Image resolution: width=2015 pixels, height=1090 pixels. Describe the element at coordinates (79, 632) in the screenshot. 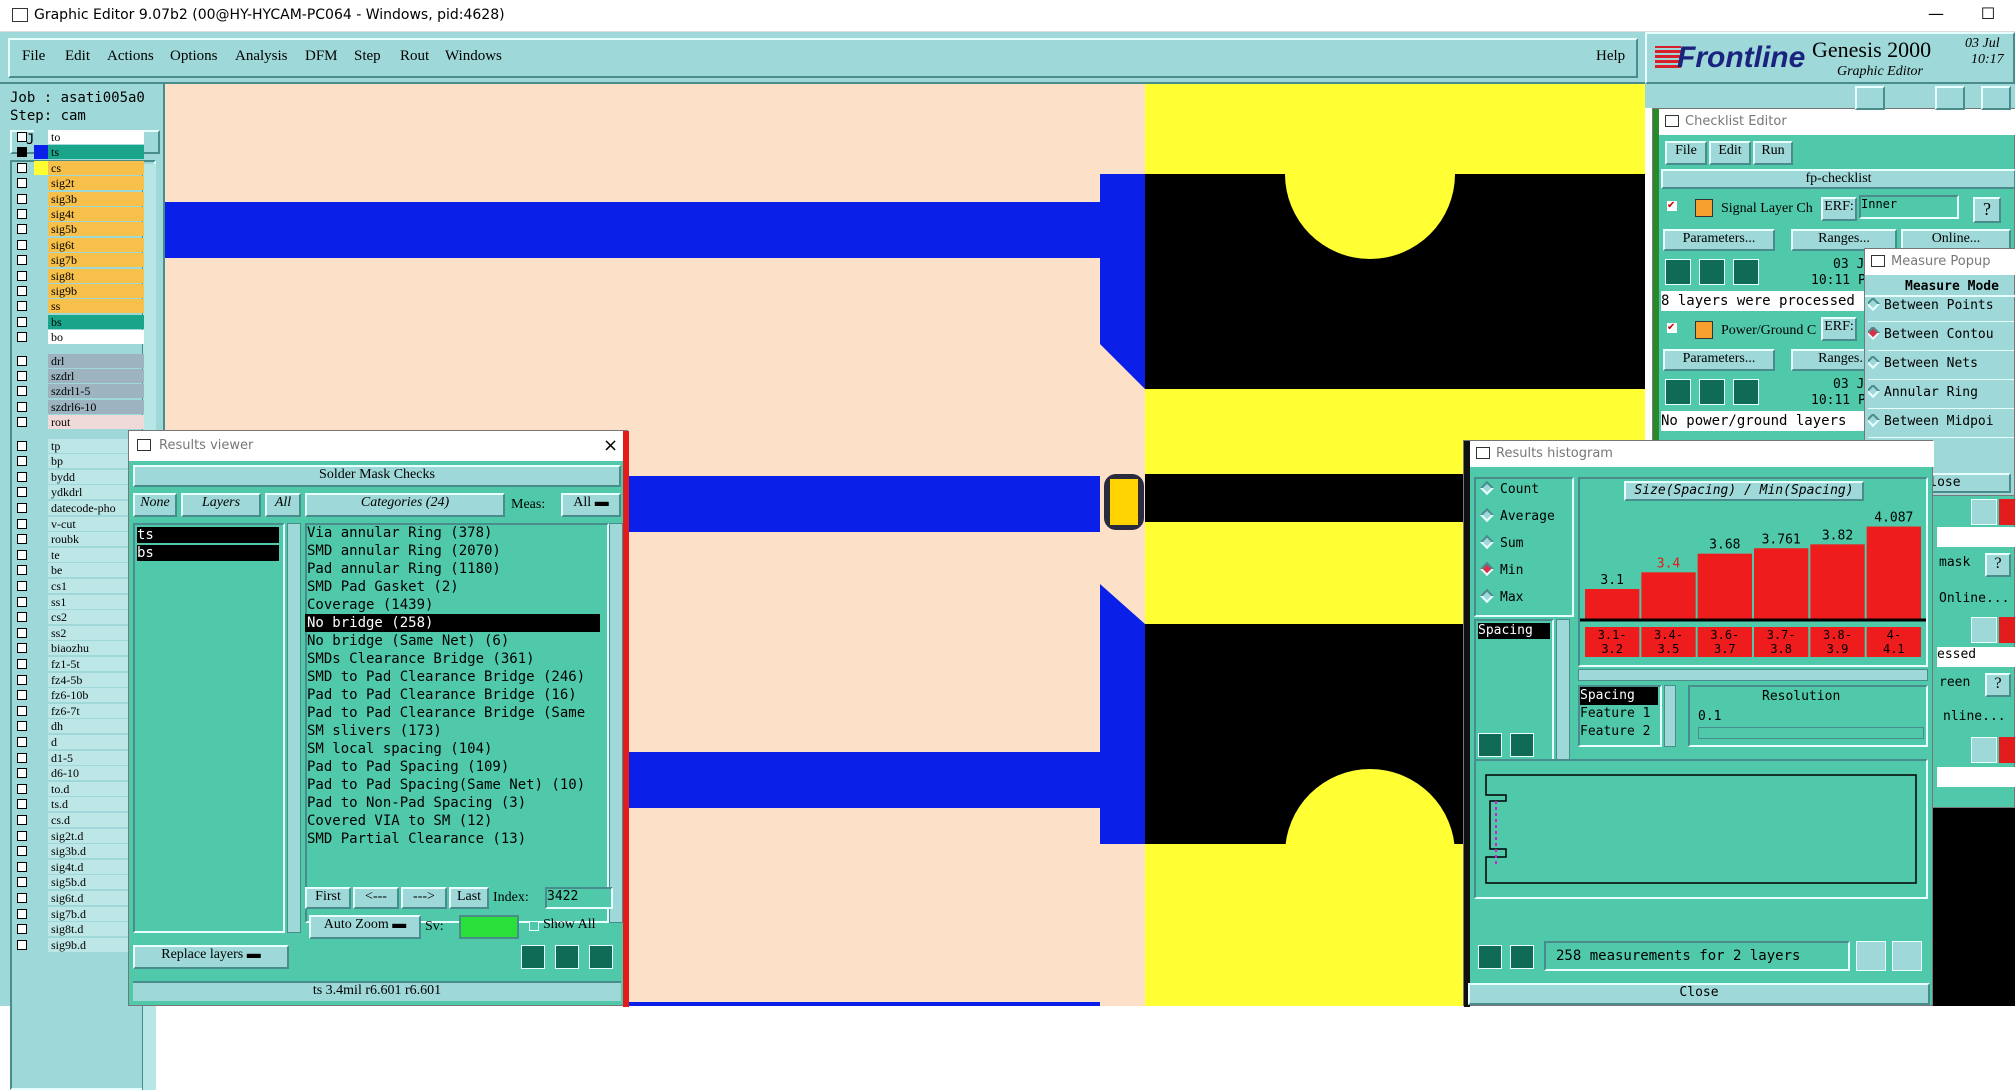

I see `layer-row: ss2` at that location.